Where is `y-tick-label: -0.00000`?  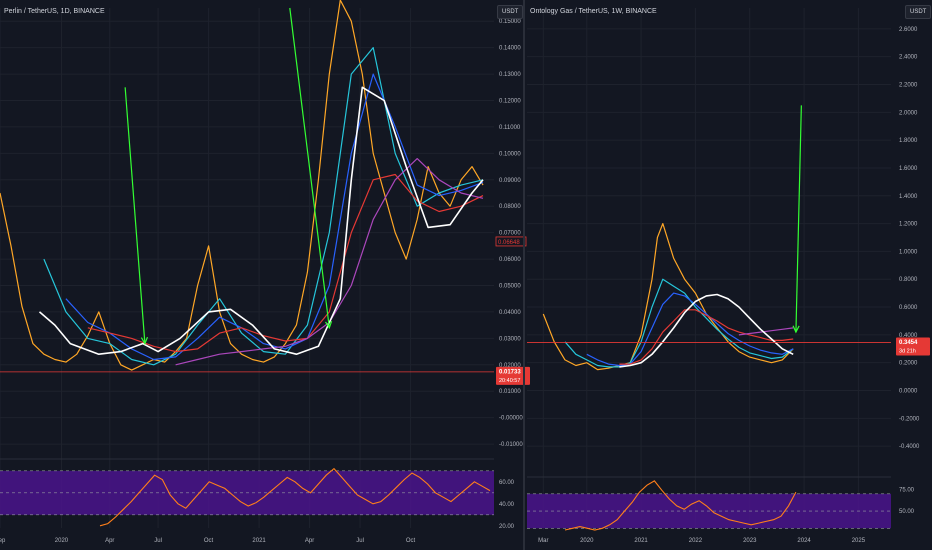
y-tick-label: -0.00000 is located at coordinates (511, 419).